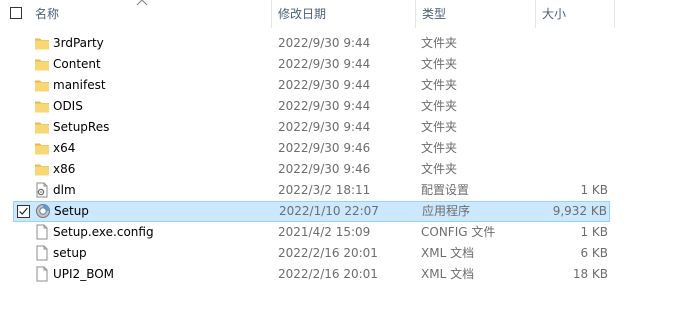  I want to click on file-row: x64 2022/9/30 9:46 文件夹, so click(311, 148).